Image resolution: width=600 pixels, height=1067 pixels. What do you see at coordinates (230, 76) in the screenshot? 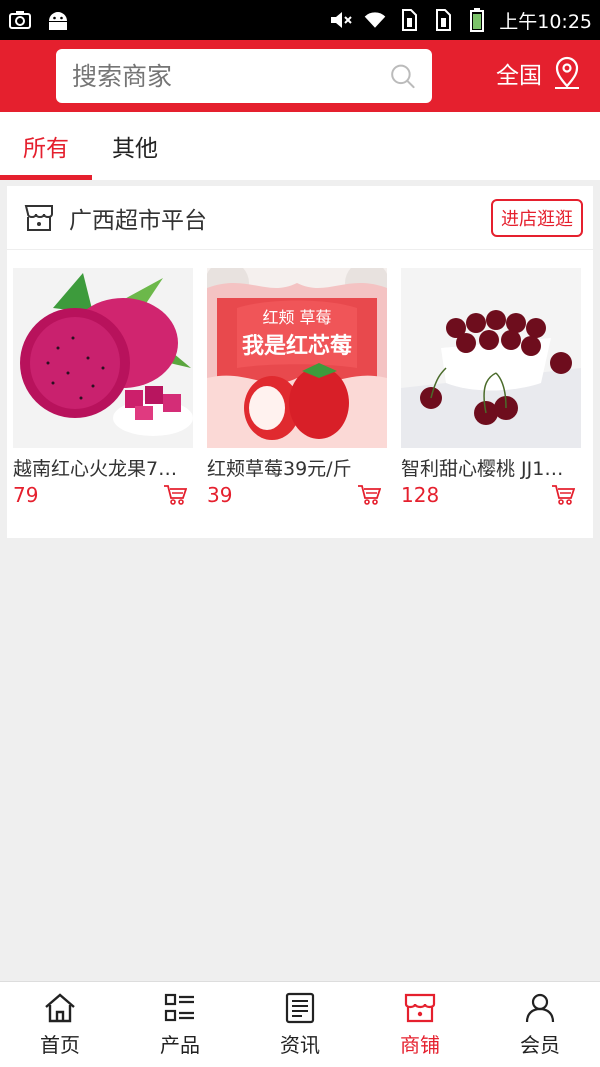
I see `search-input` at bounding box center [230, 76].